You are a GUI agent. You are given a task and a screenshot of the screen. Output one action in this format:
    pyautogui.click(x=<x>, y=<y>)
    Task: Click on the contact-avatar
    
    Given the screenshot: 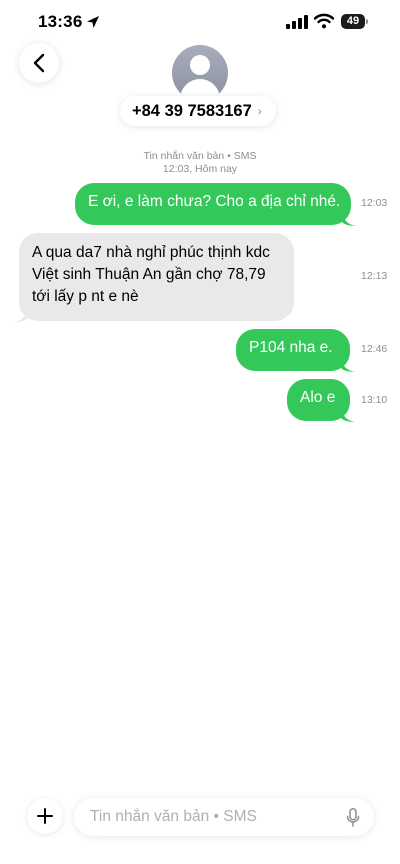 What is the action you would take?
    pyautogui.click(x=200, y=73)
    